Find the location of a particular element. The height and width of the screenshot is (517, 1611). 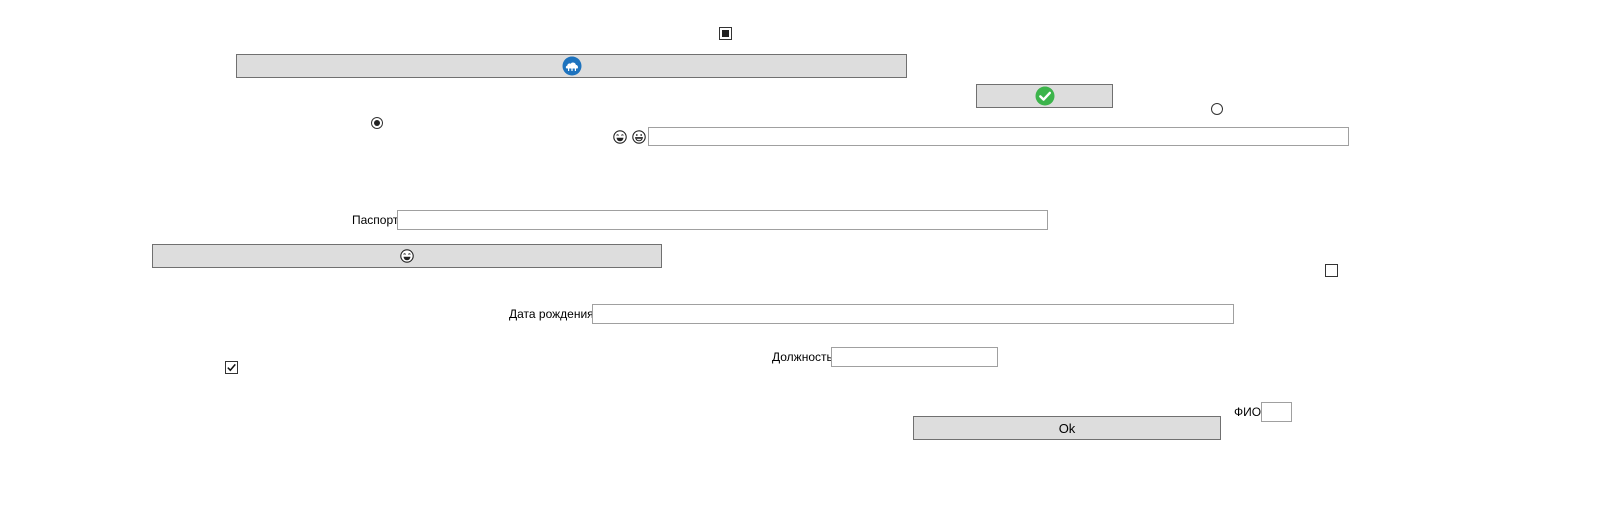

full-name-input is located at coordinates (1276, 412).